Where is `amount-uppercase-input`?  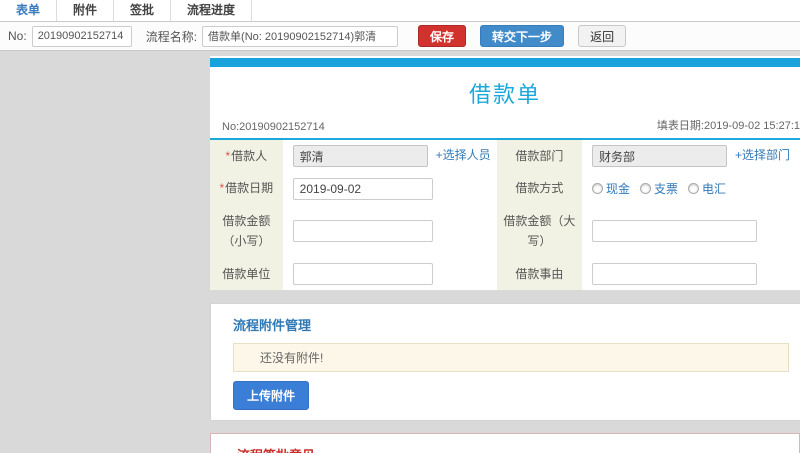 amount-uppercase-input is located at coordinates (674, 231).